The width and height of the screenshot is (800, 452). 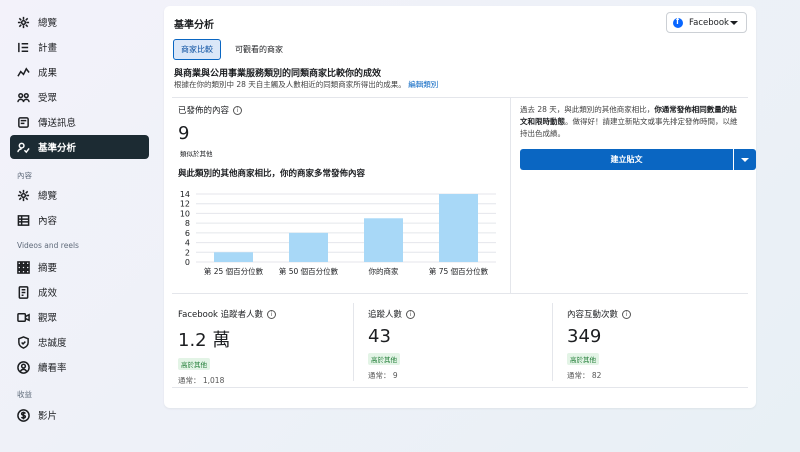 I want to click on sidebar-item-label: 成果, so click(x=48, y=73).